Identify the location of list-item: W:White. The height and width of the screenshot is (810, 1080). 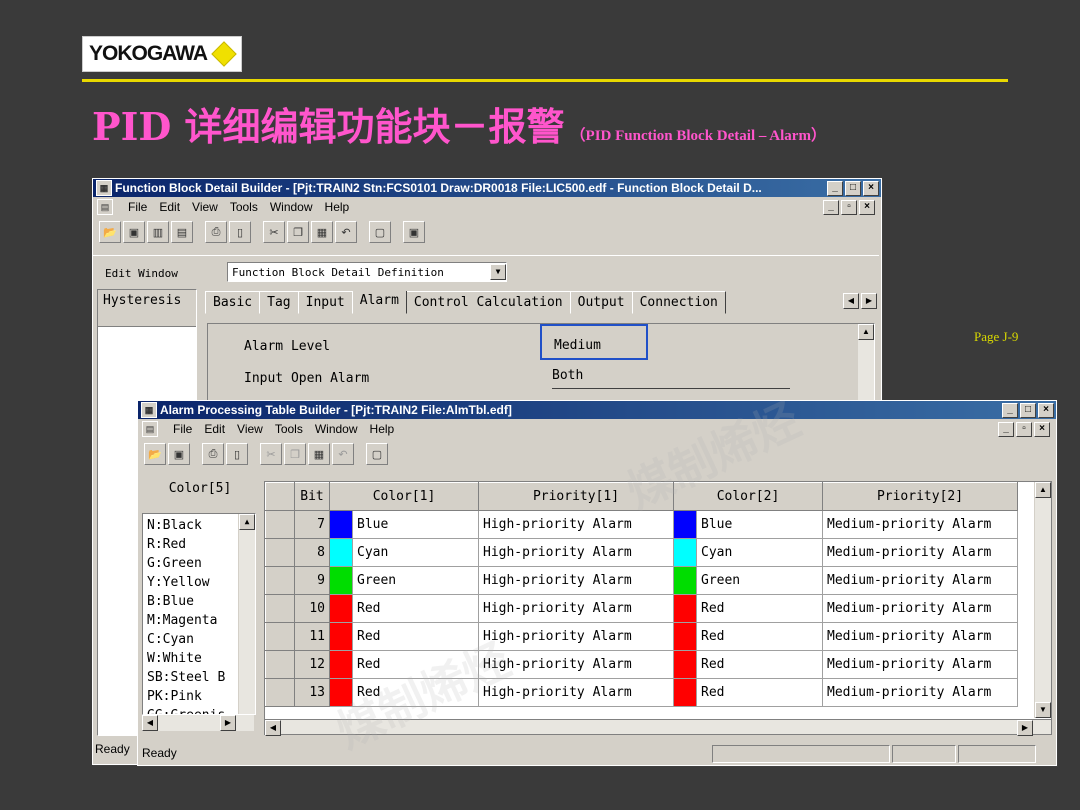
(199, 658).